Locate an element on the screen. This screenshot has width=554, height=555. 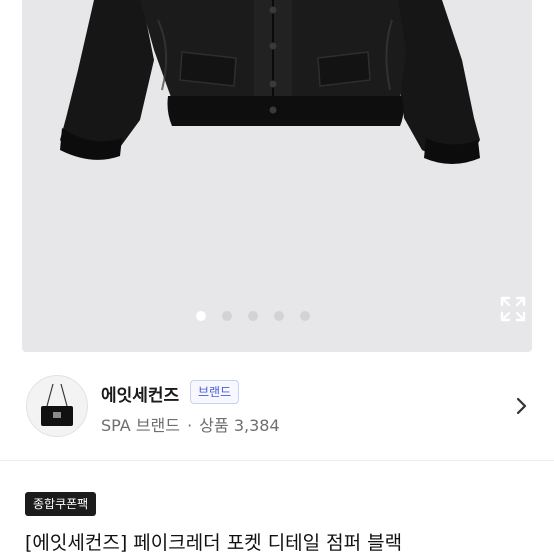
products-count: 3,384 is located at coordinates (256, 425).